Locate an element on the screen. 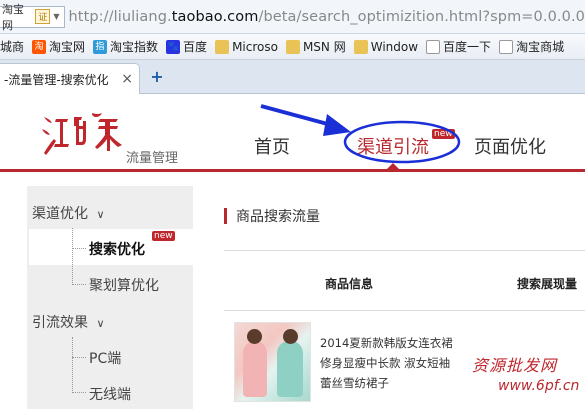  tab-bar: -流量管理-搜索优化 × + is located at coordinates (292, 77).